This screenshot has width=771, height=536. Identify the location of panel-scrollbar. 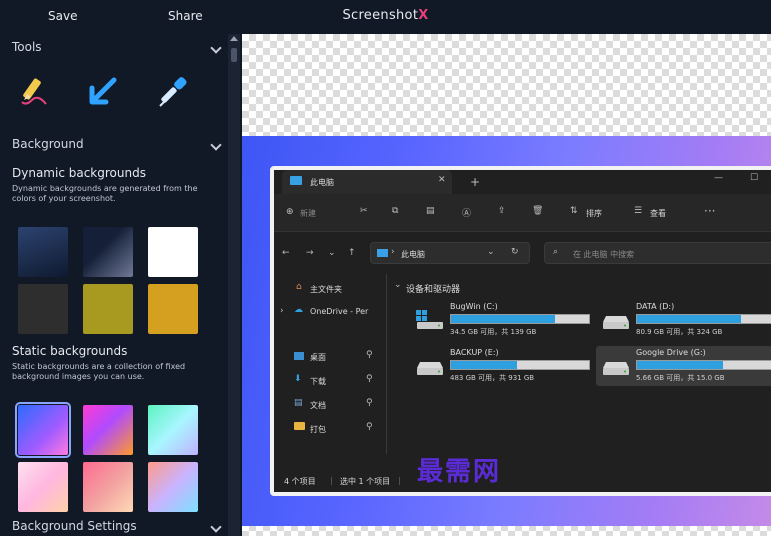
(234, 285).